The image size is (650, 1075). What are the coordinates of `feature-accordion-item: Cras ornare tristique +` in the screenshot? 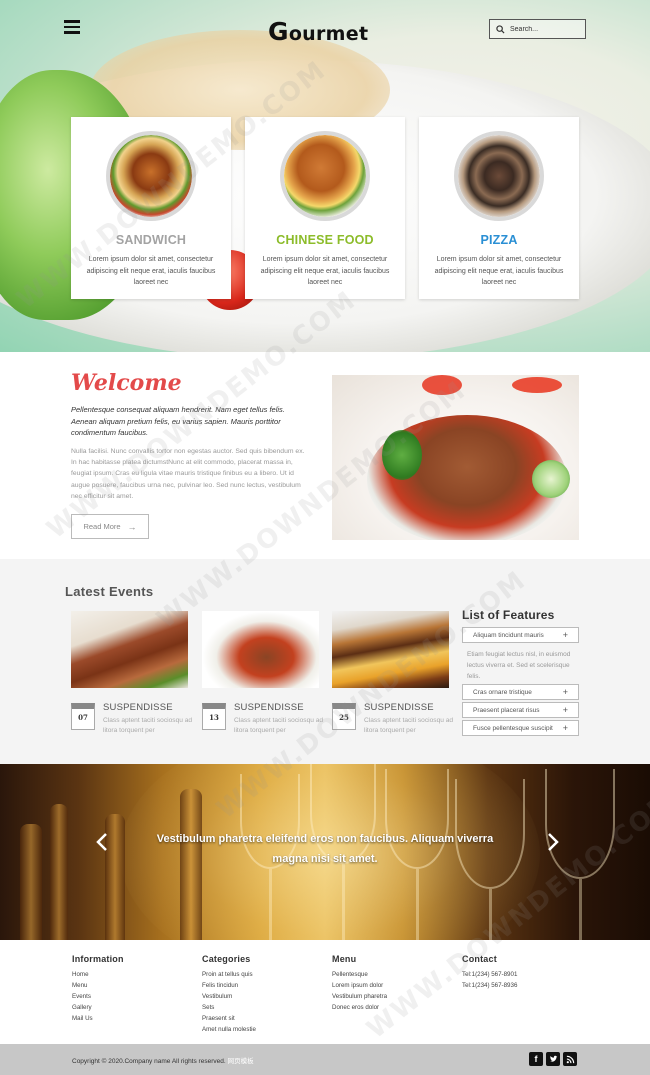 It's located at (520, 692).